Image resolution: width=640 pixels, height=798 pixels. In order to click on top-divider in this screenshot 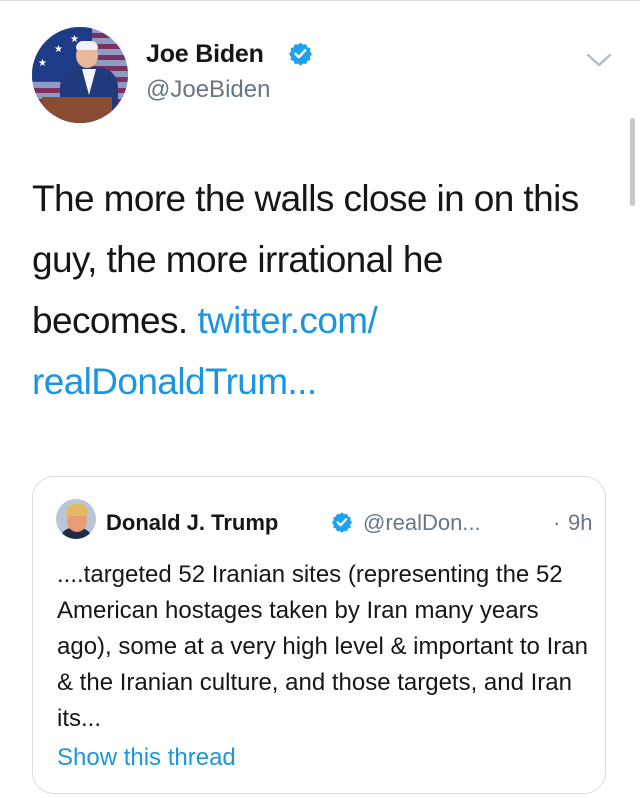, I will do `click(320, 0)`.